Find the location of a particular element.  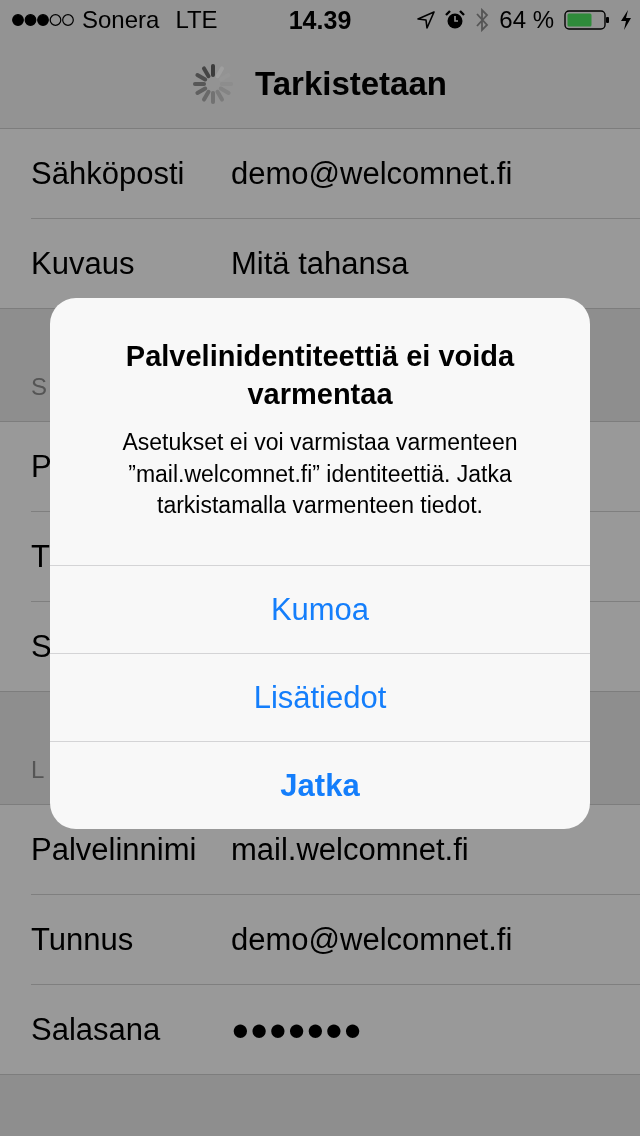

alarm-clock-icon is located at coordinates (455, 20).